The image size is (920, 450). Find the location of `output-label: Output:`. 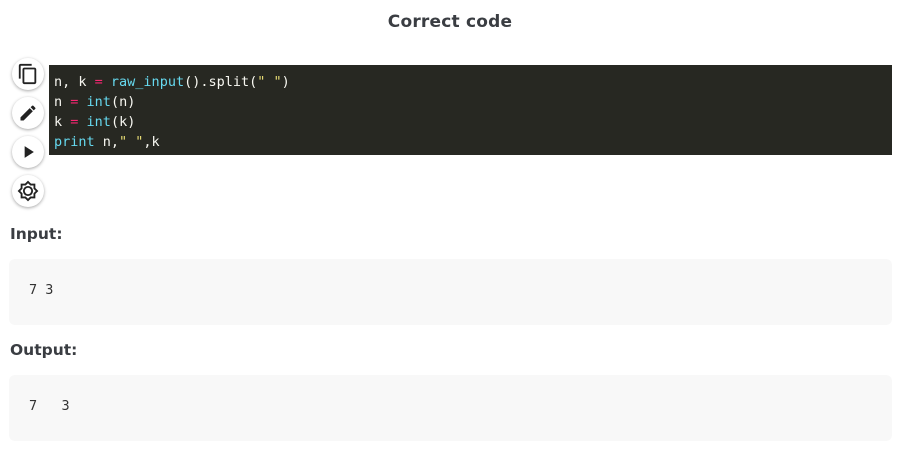

output-label: Output: is located at coordinates (44, 350).